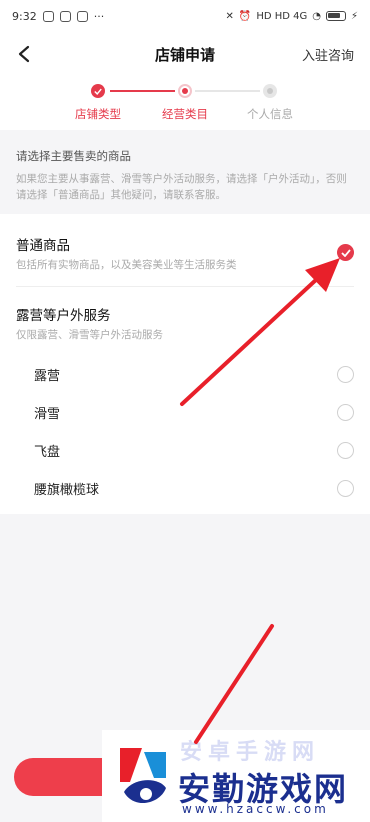 The image size is (370, 822). What do you see at coordinates (63, 316) in the screenshot?
I see `option-outdoor-title: 露营等户外服务` at bounding box center [63, 316].